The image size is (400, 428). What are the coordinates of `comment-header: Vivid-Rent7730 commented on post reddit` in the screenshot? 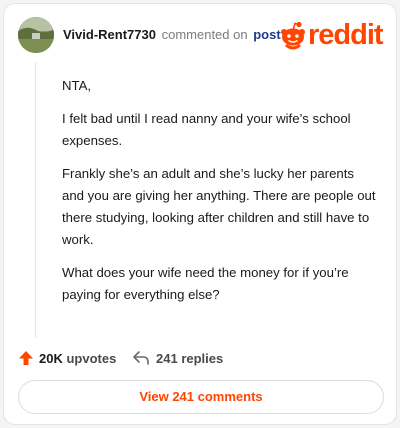 It's located at (201, 35).